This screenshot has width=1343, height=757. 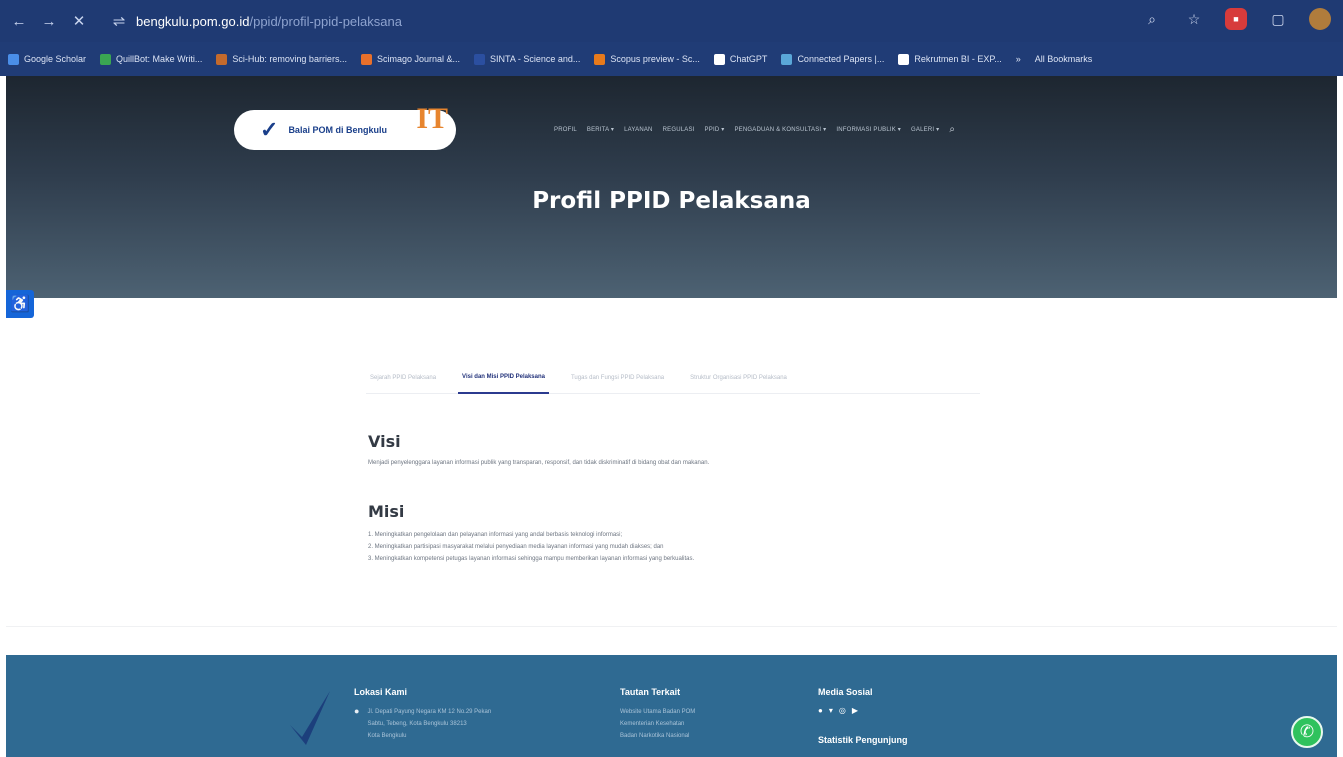 What do you see at coordinates (337, 130) in the screenshot?
I see `logo-text: Balai POM di Bengkulu` at bounding box center [337, 130].